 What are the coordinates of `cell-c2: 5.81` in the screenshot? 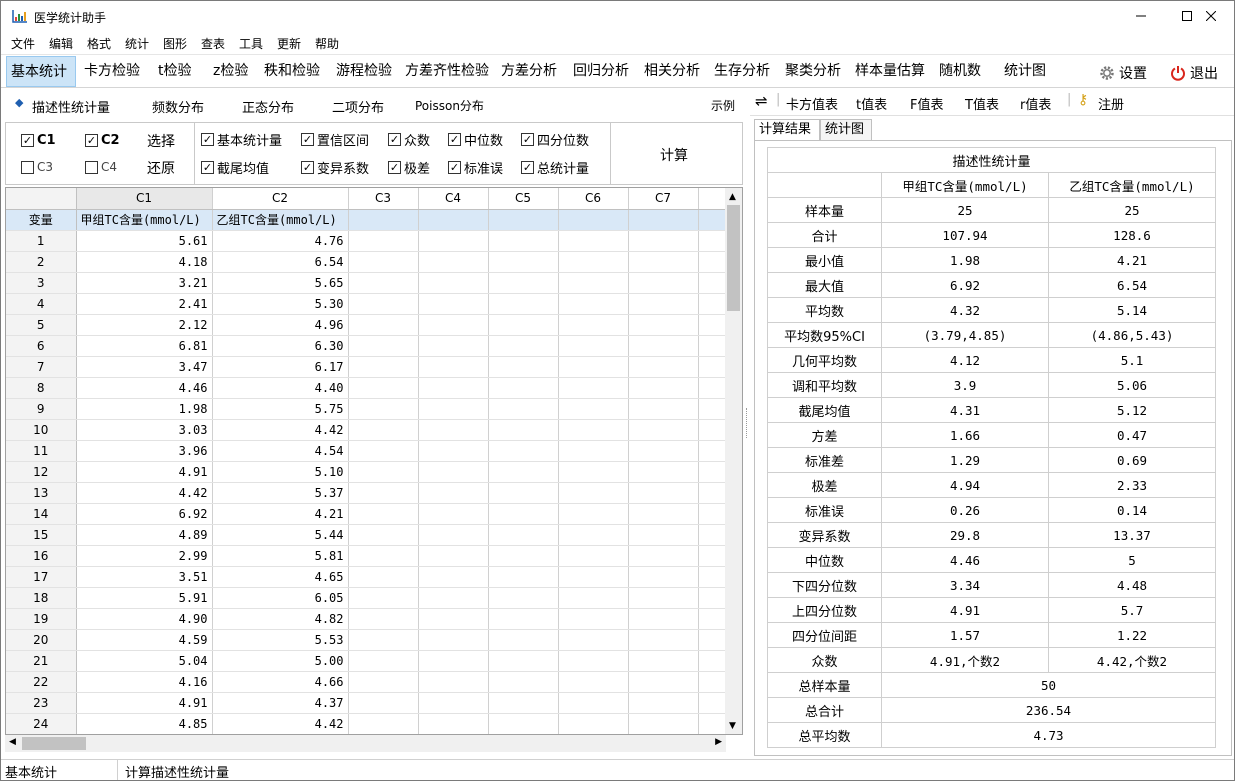 It's located at (280, 556).